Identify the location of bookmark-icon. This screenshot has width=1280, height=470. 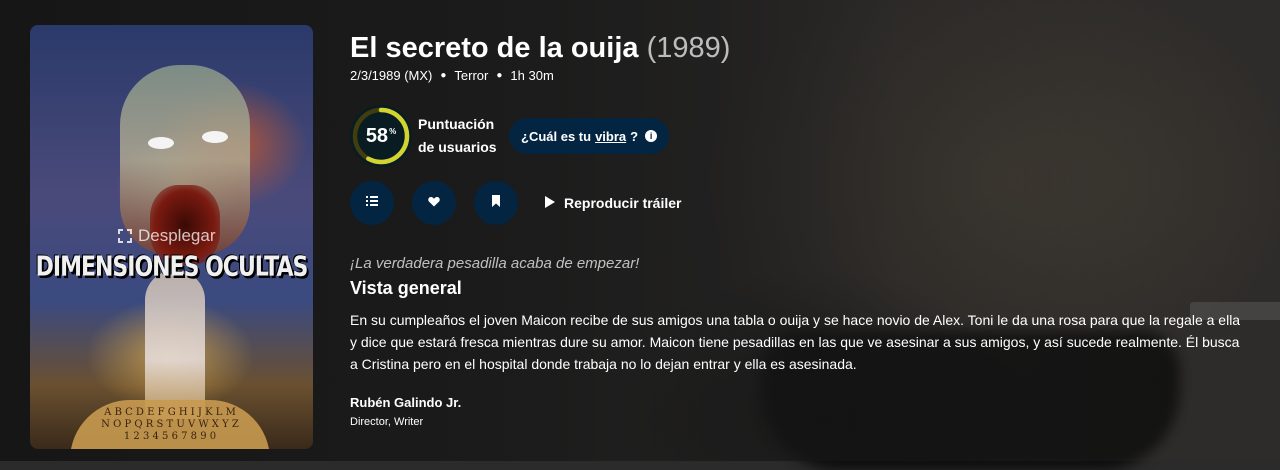
(496, 203).